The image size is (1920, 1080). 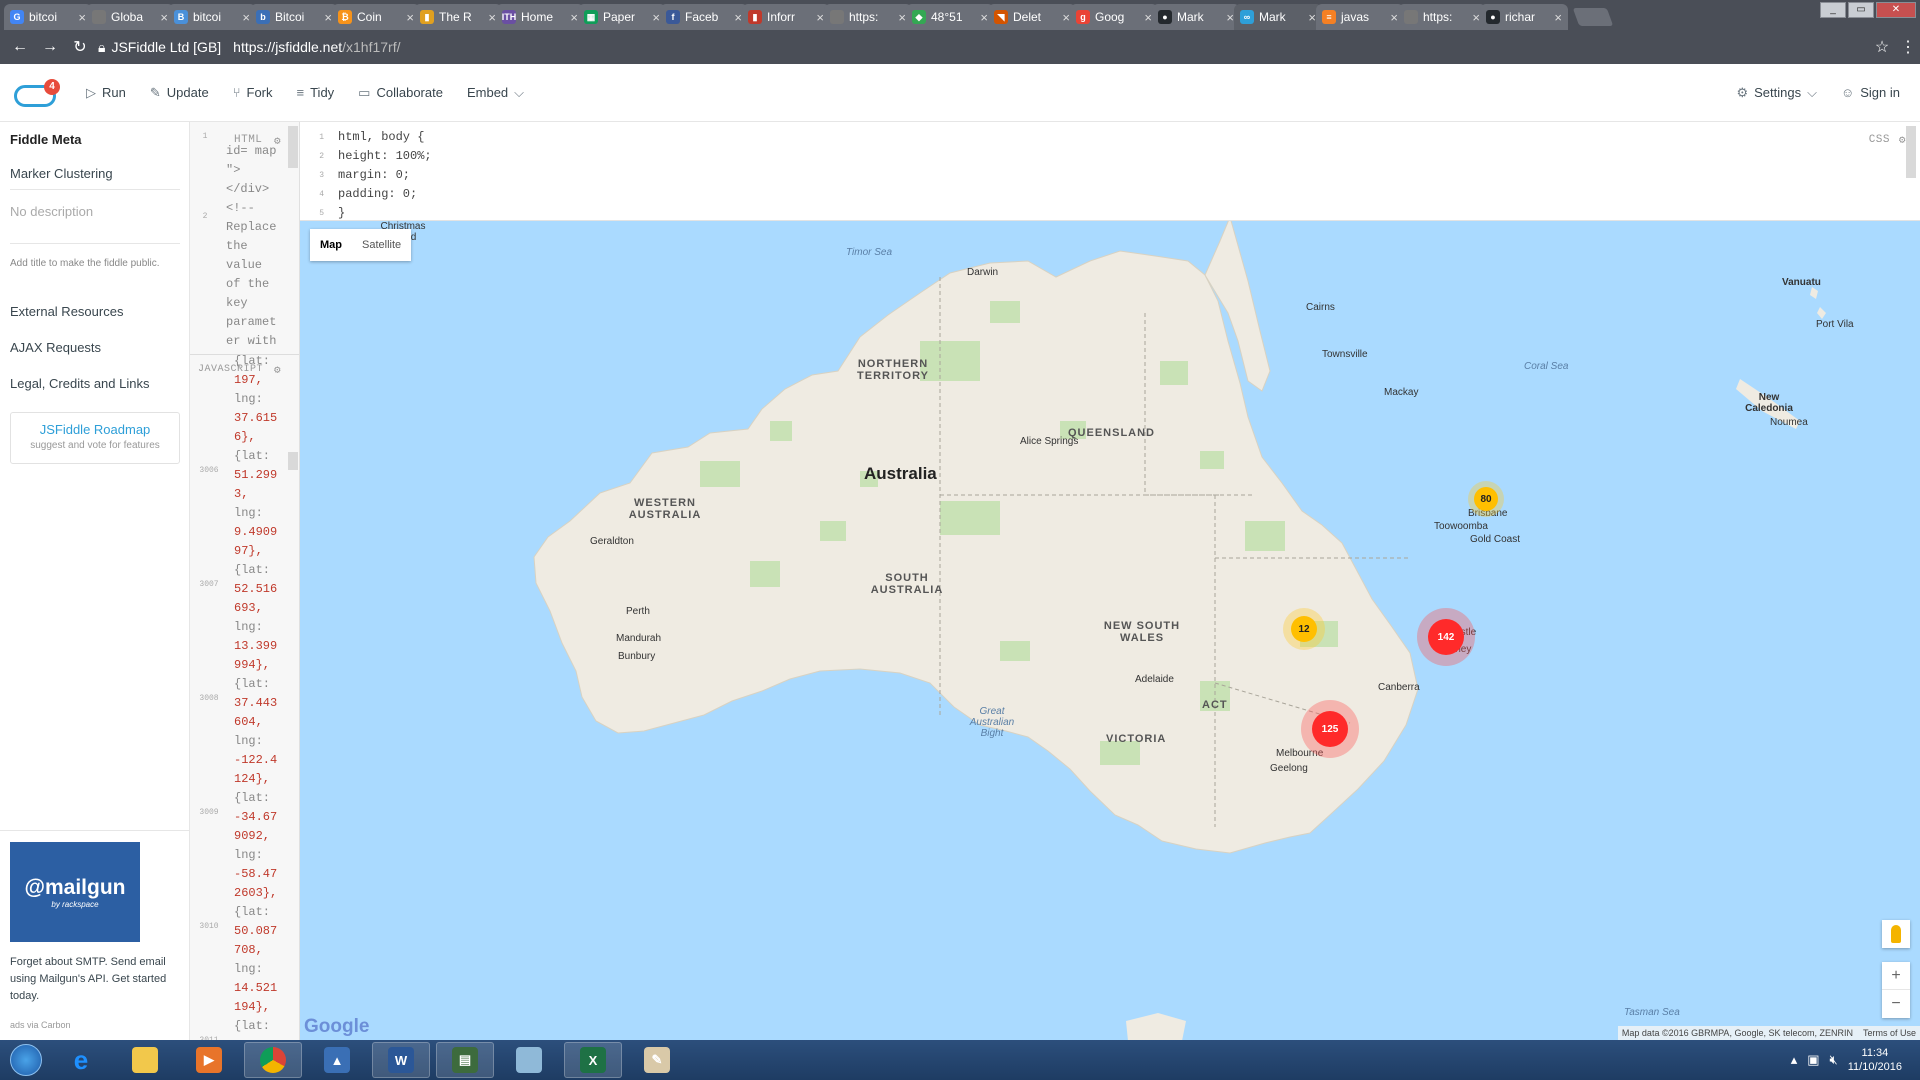 I want to click on pegman-icon, so click(x=1896, y=934).